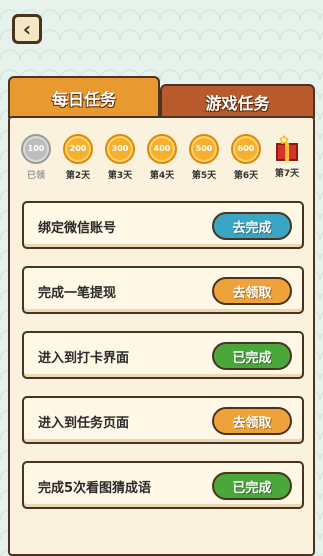 The width and height of the screenshot is (323, 556). I want to click on day-label: 第3天, so click(120, 176).